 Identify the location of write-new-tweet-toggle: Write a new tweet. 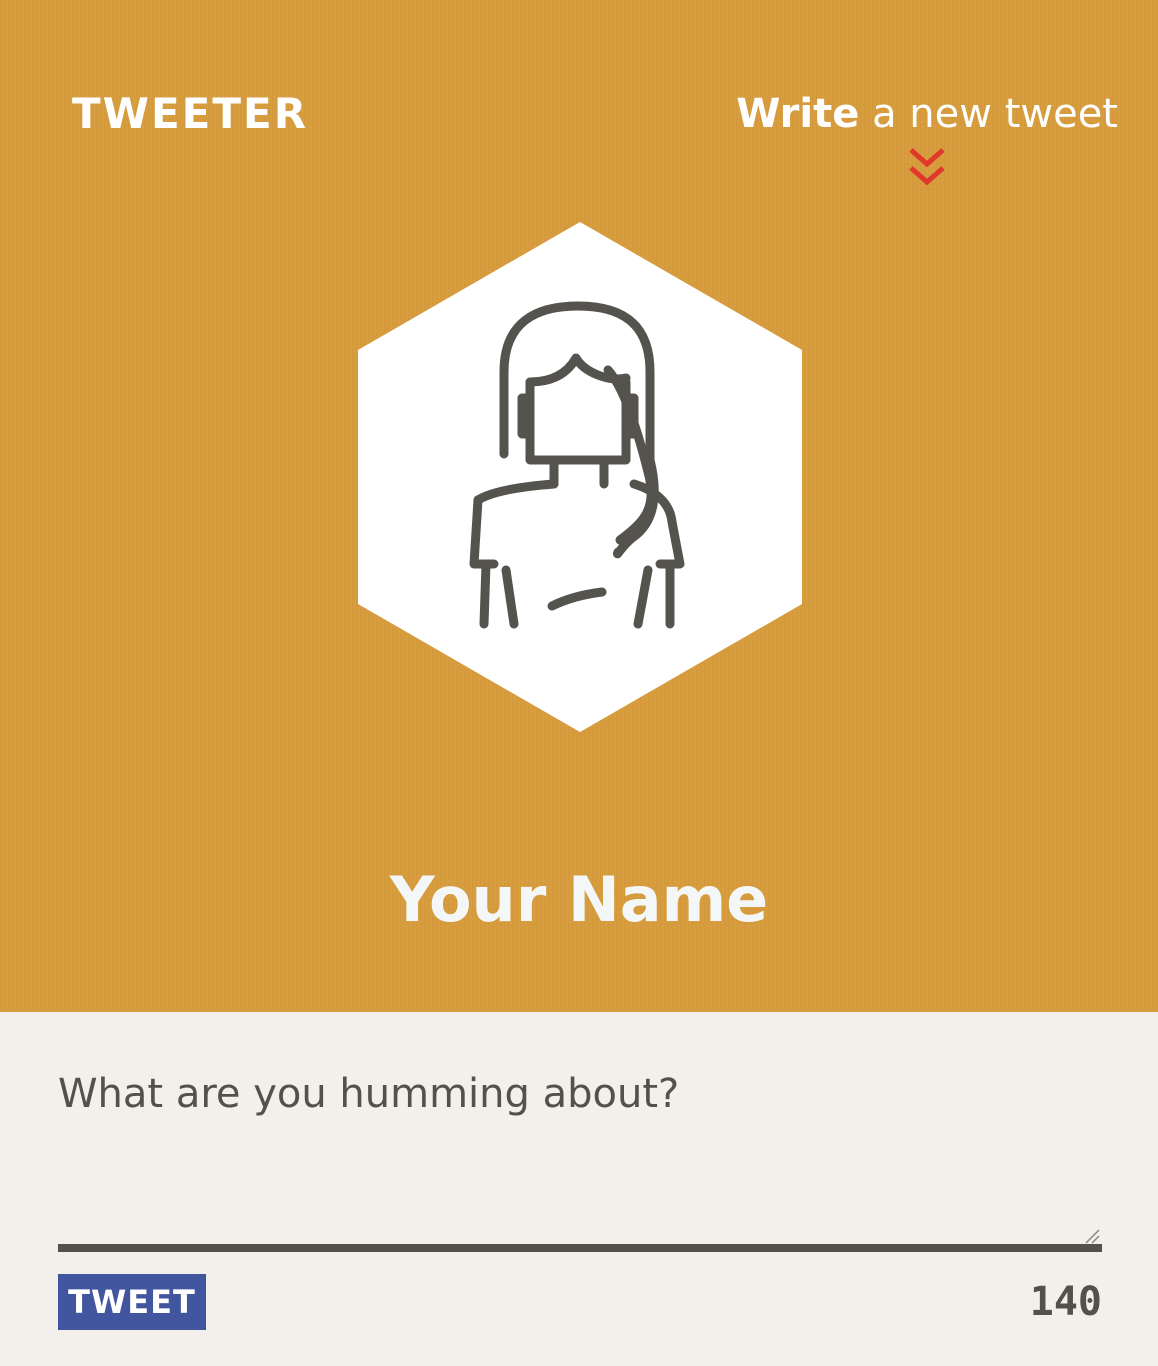
(927, 139).